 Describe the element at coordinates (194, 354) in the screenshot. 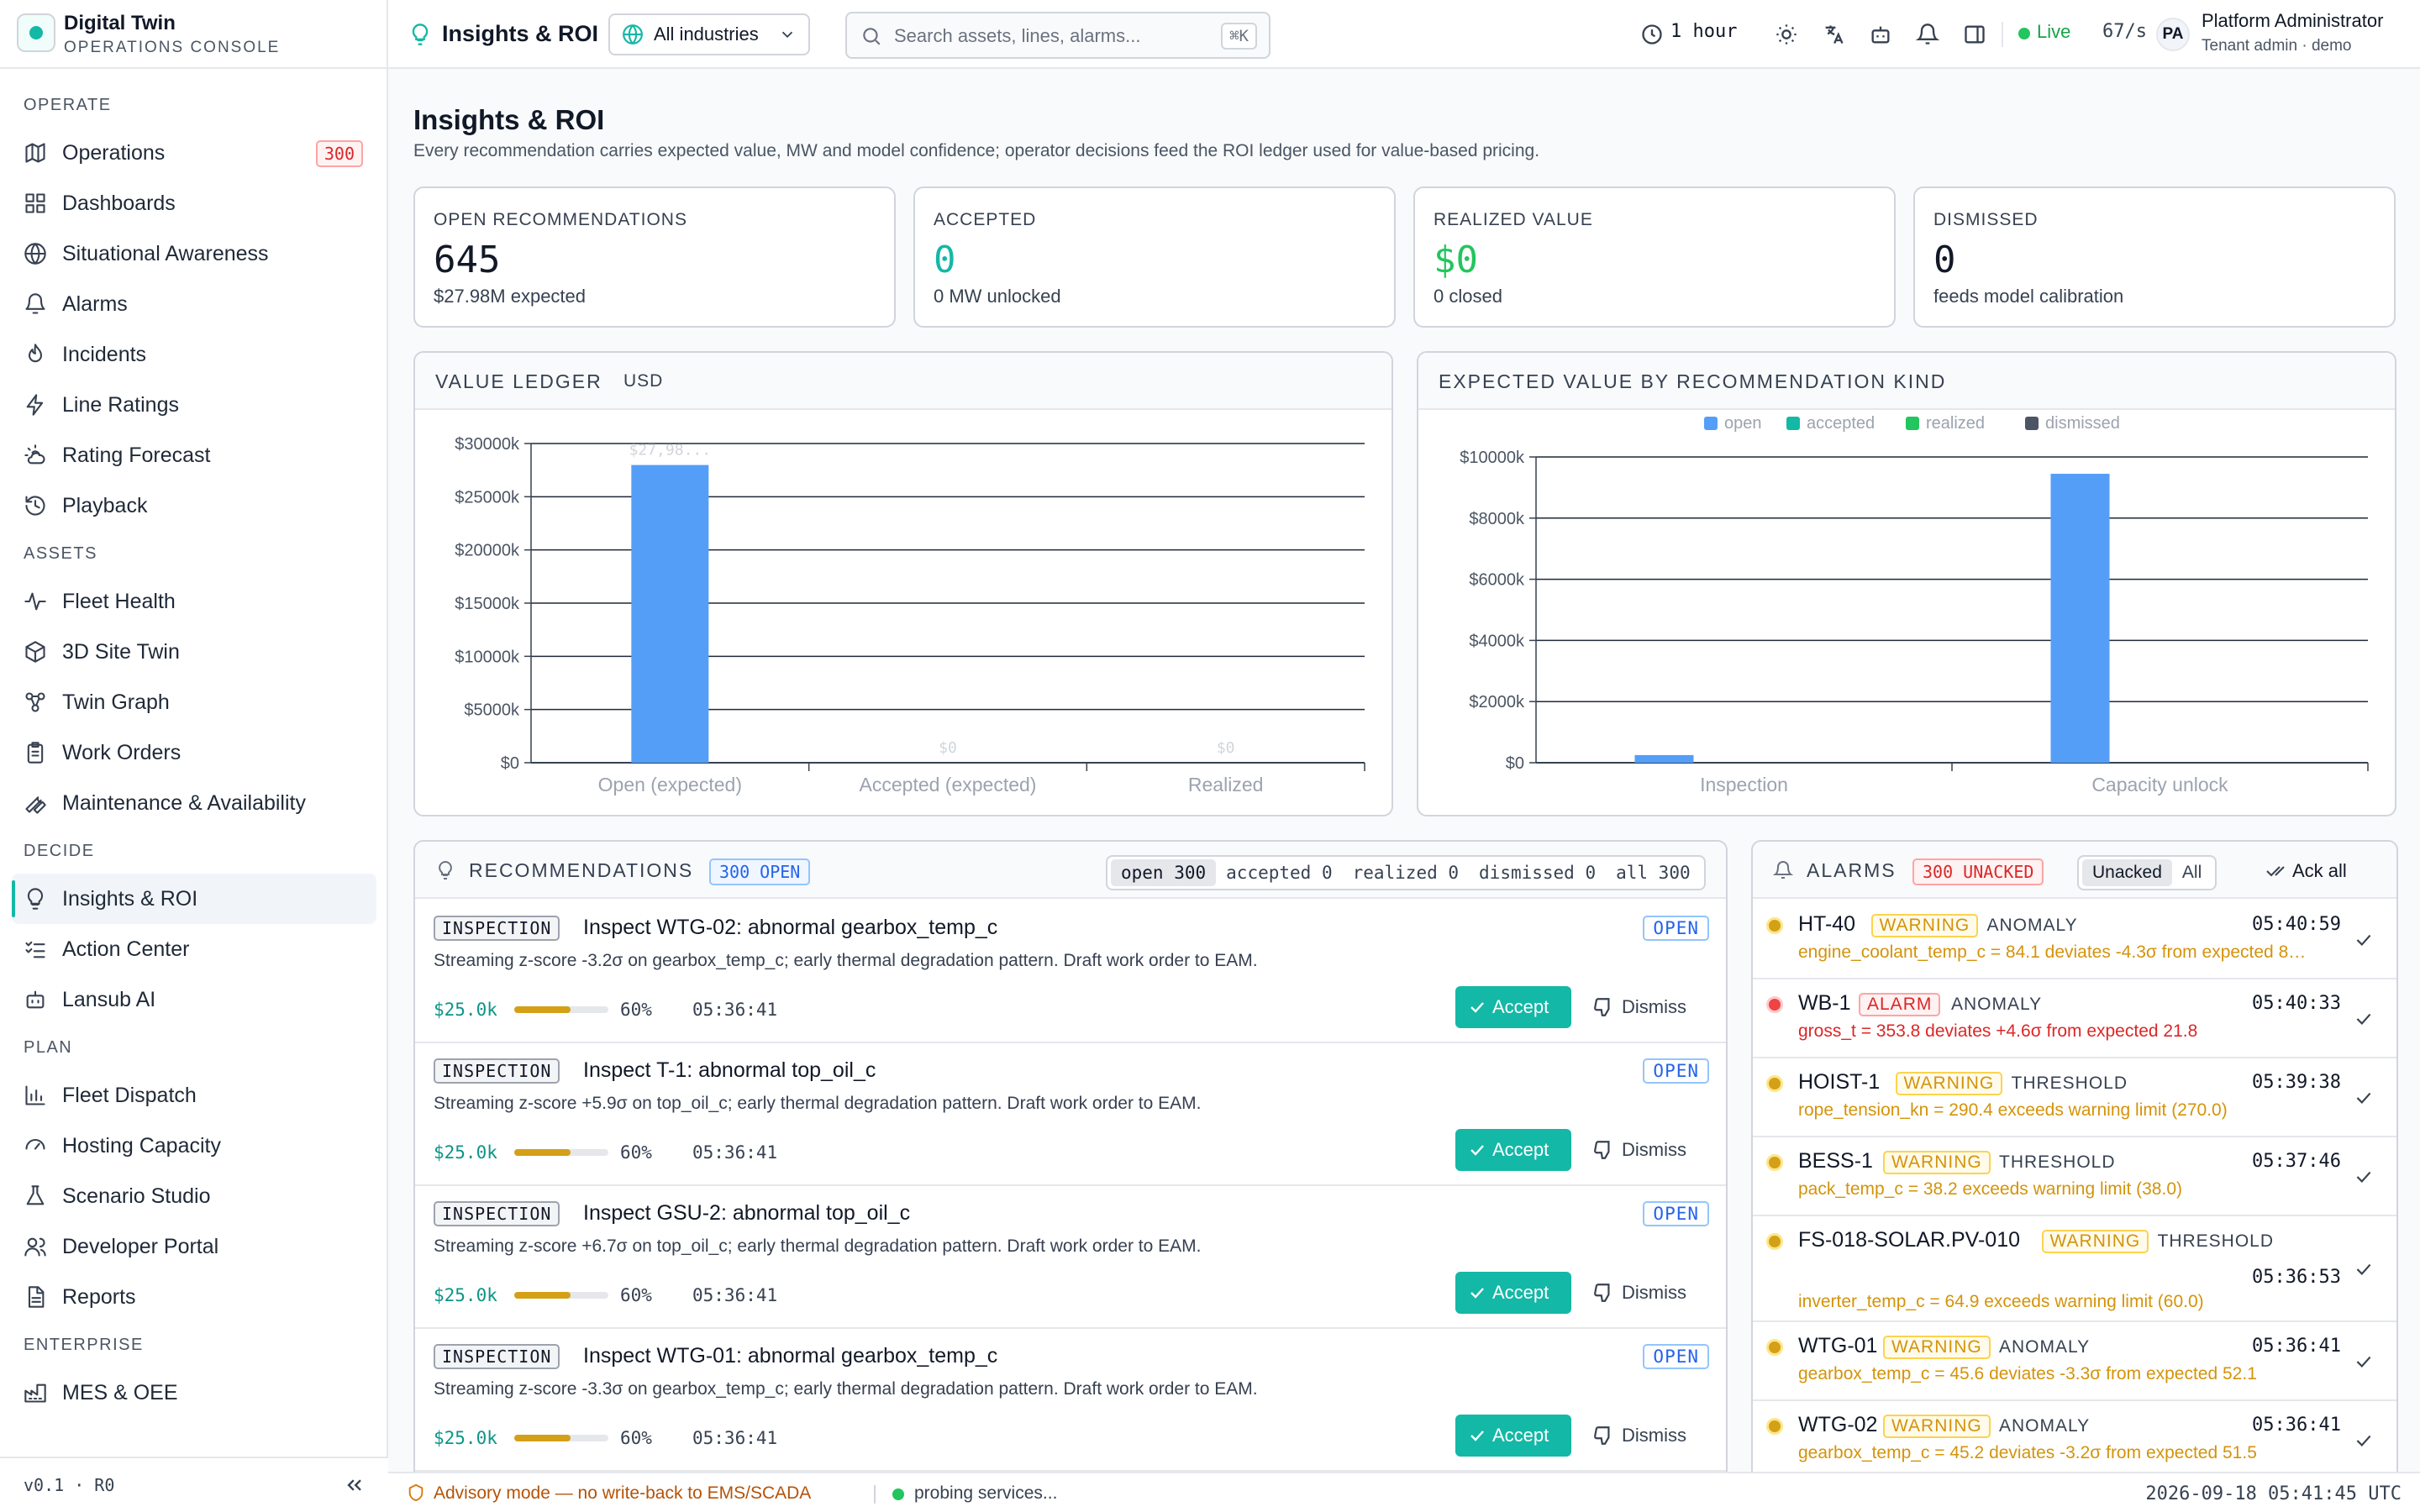

I see `sidebar-item-incidents: Incidents` at that location.